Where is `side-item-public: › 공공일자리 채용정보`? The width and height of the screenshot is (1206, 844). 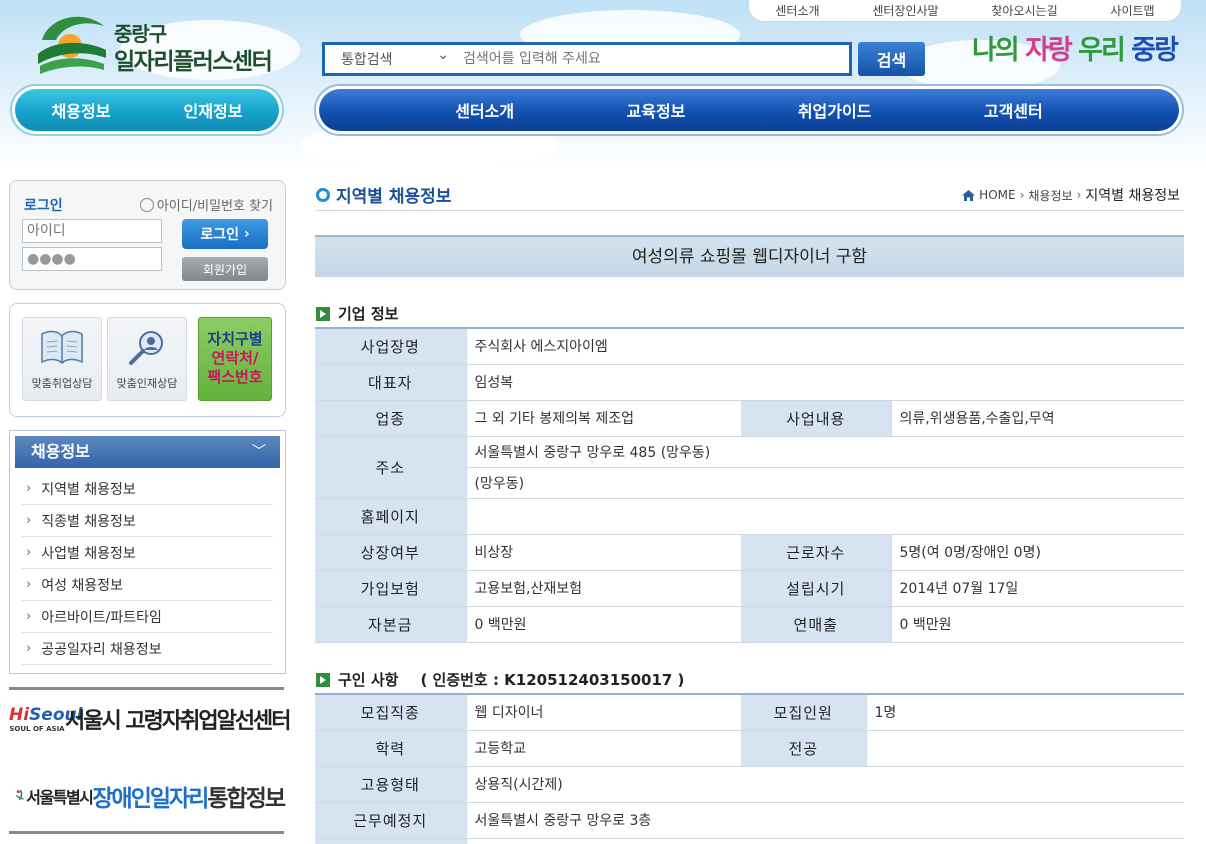
side-item-public: › 공공일자리 채용정보 is located at coordinates (147, 649).